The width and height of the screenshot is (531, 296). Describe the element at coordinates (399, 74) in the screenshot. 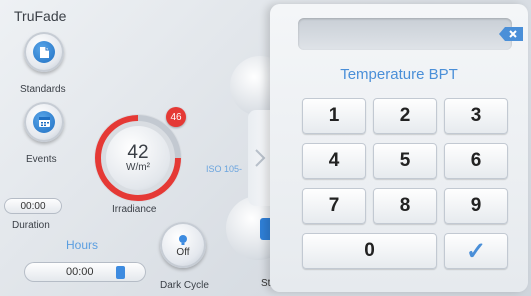

I see `keypad-title: Temperature BPT` at that location.